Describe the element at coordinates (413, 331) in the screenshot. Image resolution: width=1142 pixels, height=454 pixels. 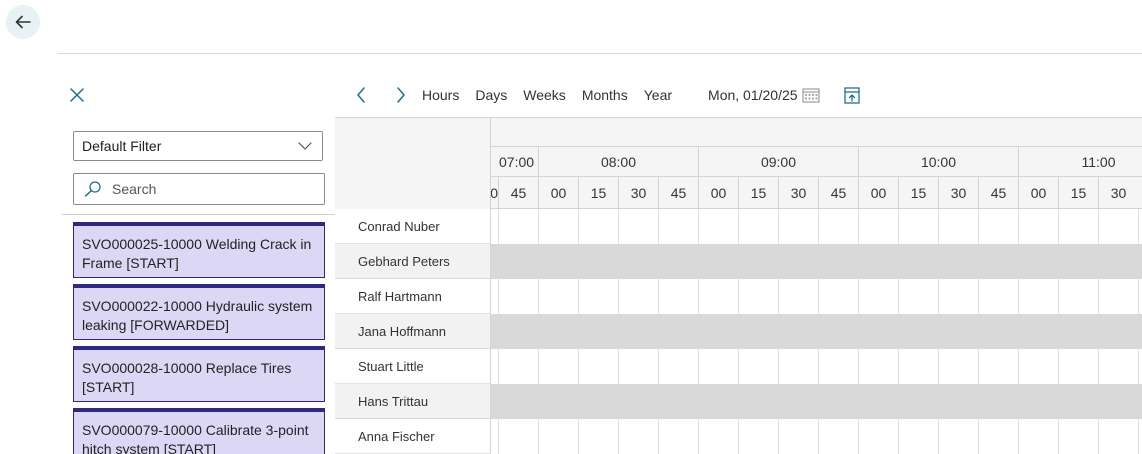
I see `resource-name: Jana Hoffmann` at that location.